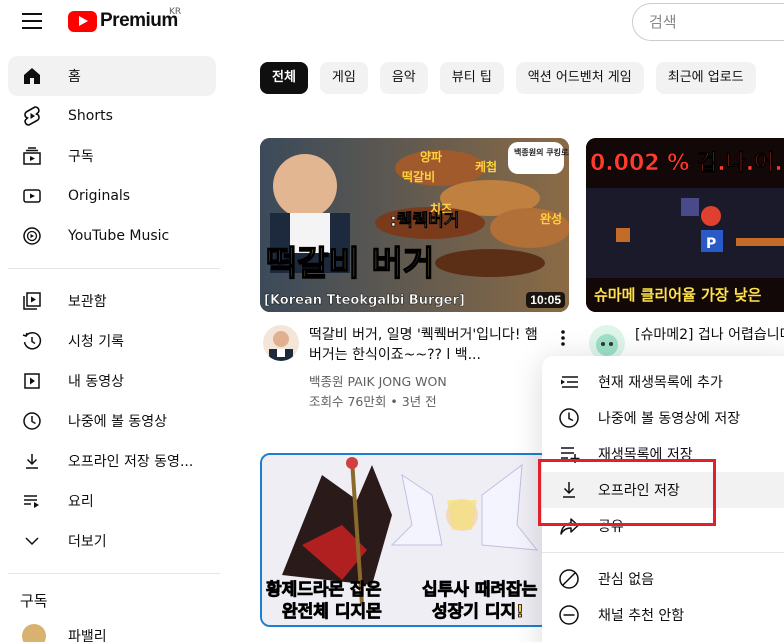  Describe the element at coordinates (32, 501) in the screenshot. I see `playlist-icon` at that location.